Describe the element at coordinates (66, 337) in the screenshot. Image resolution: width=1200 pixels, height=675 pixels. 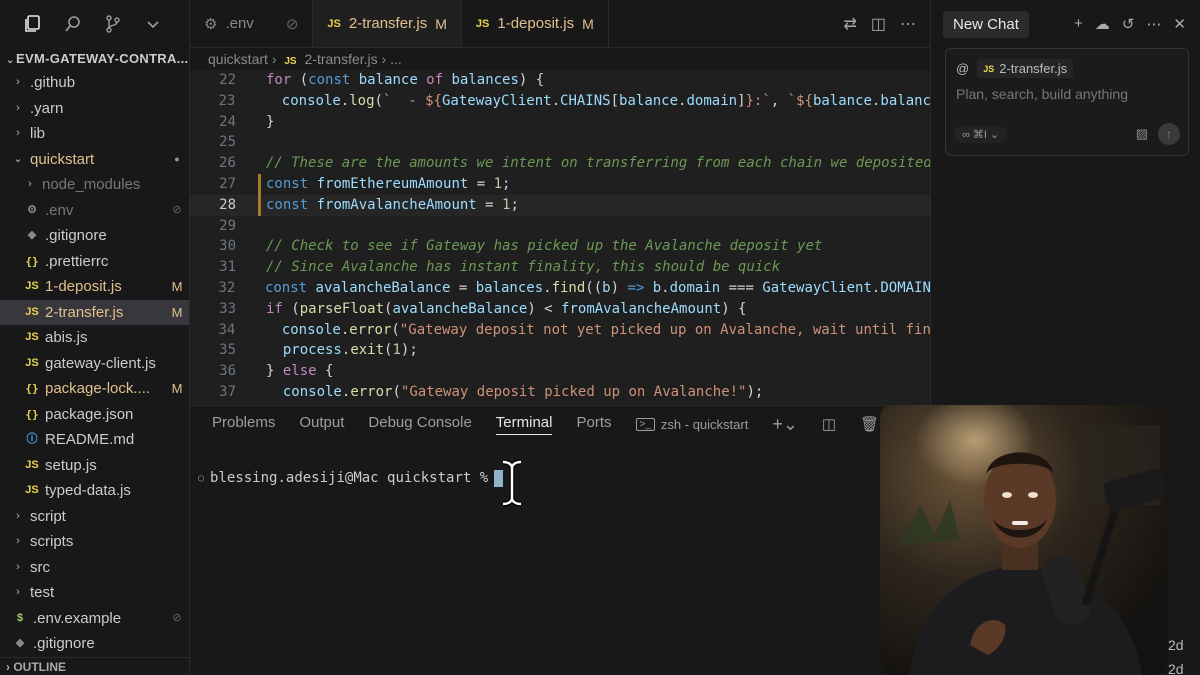
I see `tree-item-label: abis.js` at that location.